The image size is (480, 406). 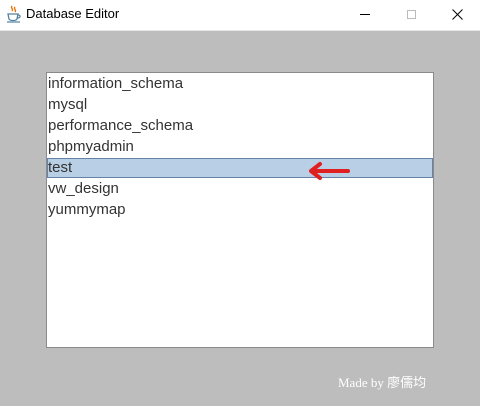 I want to click on list-item: mysql, so click(x=240, y=105).